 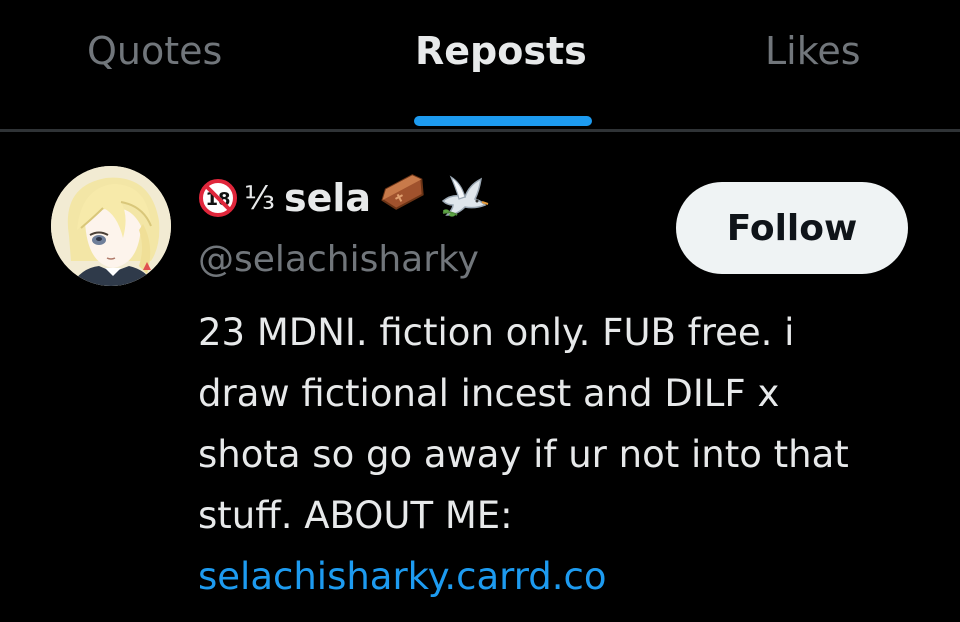 I want to click on tab-likes: Likes, so click(x=813, y=51).